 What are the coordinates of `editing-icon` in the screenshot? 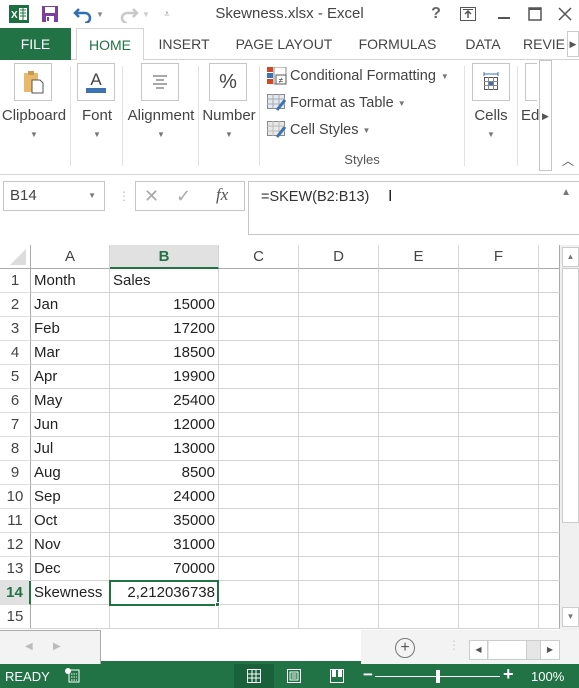 It's located at (531, 82).